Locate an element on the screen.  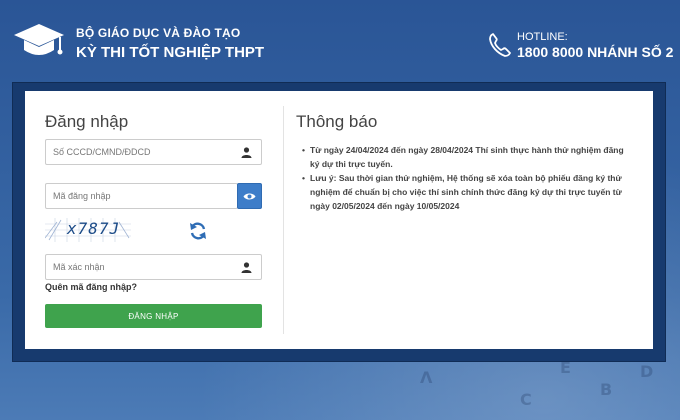
login-title: Đăng nhập is located at coordinates (87, 121).